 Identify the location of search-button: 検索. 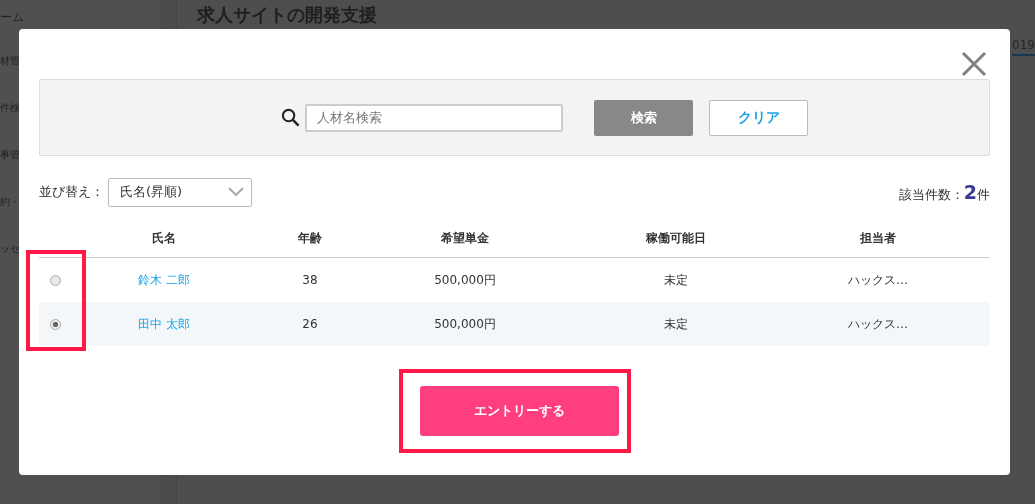
(643, 117).